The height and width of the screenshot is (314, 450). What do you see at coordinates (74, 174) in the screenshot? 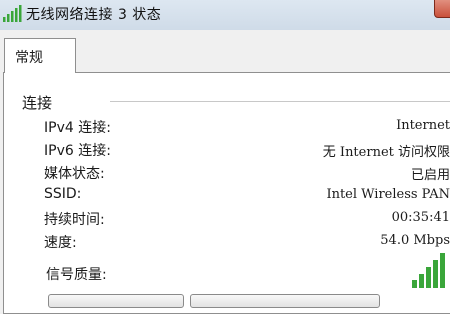
I see `media-status-label: 媒体状态:` at bounding box center [74, 174].